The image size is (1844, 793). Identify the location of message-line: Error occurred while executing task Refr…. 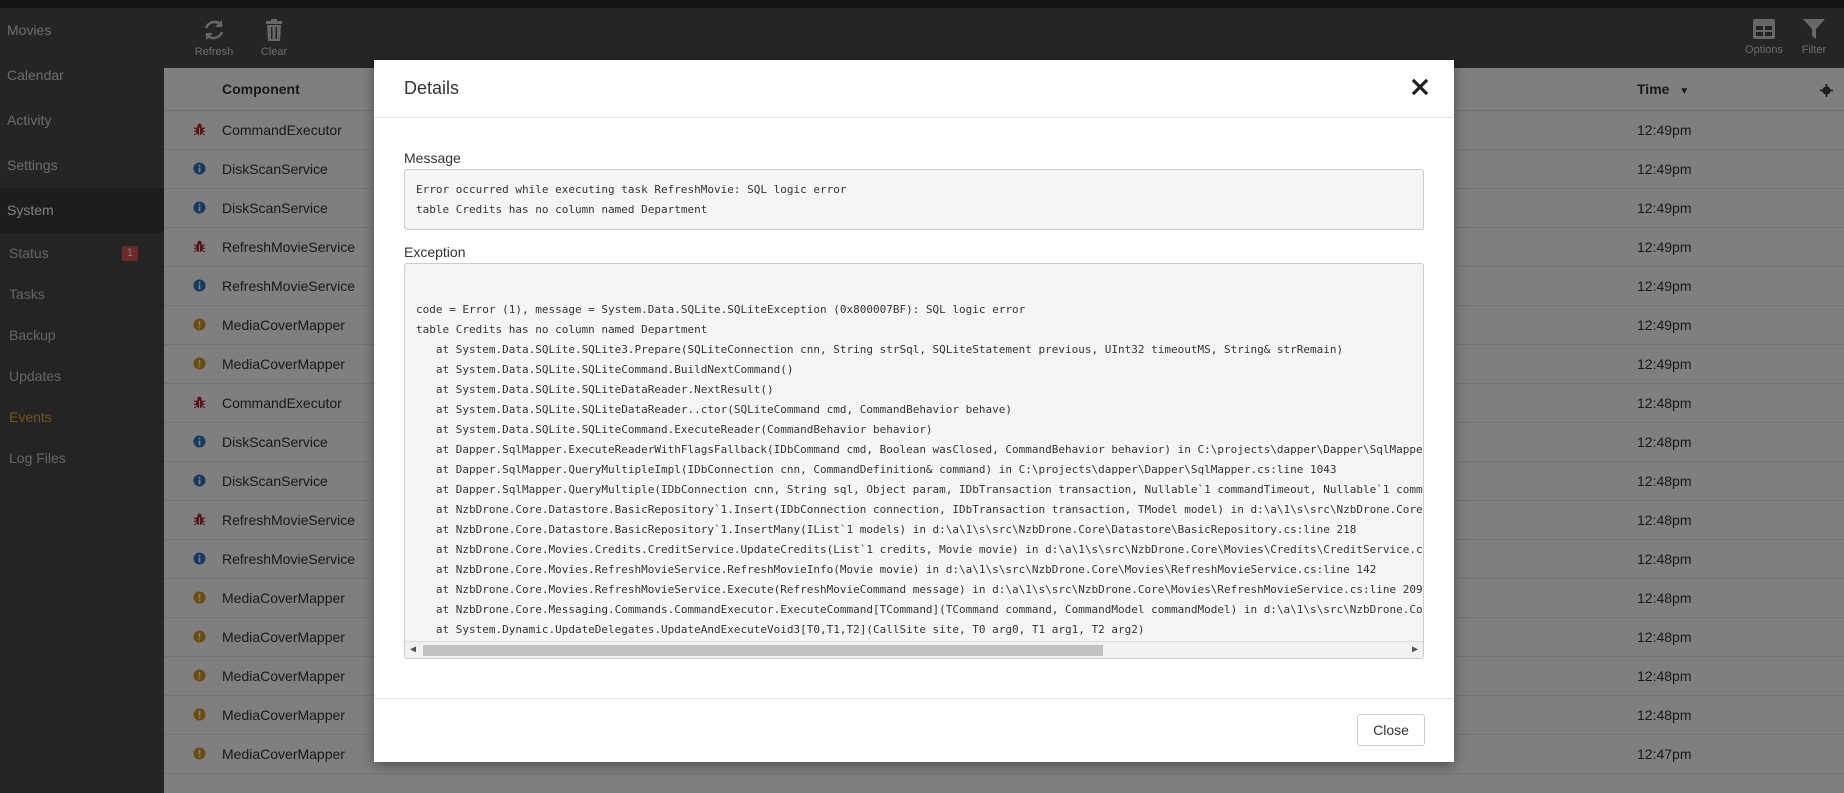
(631, 189).